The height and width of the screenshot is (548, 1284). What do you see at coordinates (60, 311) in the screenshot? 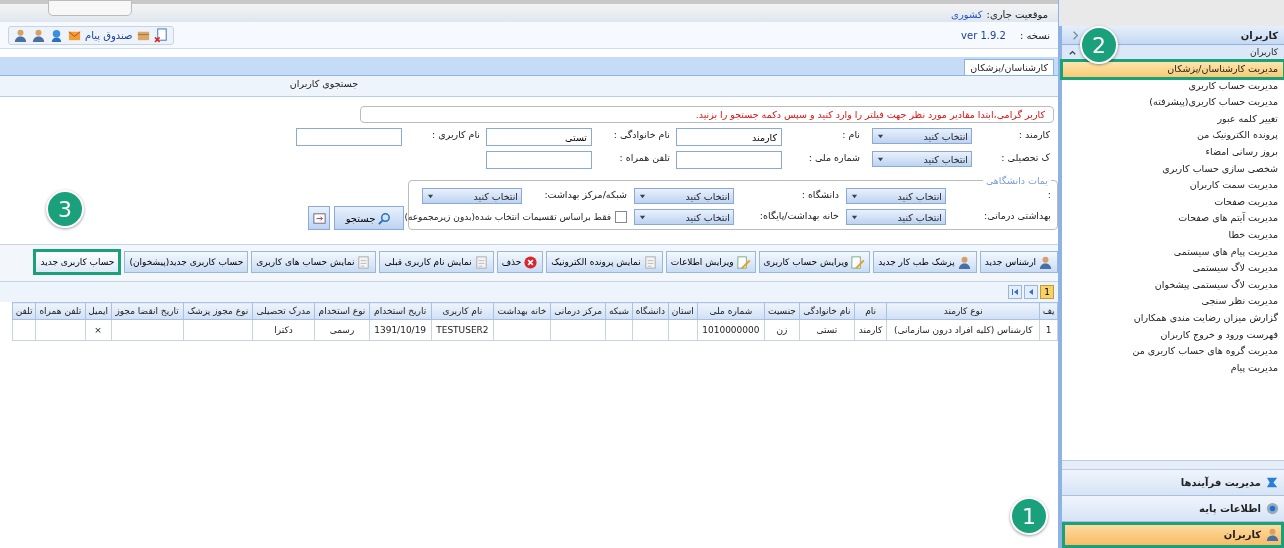
I see `column-header: تلفن همراه` at bounding box center [60, 311].